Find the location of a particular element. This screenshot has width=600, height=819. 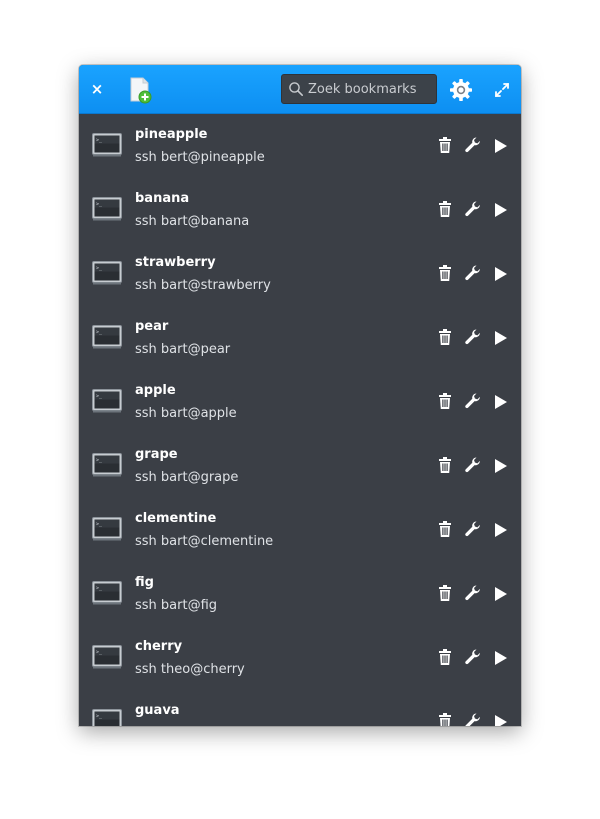

settings-button is located at coordinates (461, 90).